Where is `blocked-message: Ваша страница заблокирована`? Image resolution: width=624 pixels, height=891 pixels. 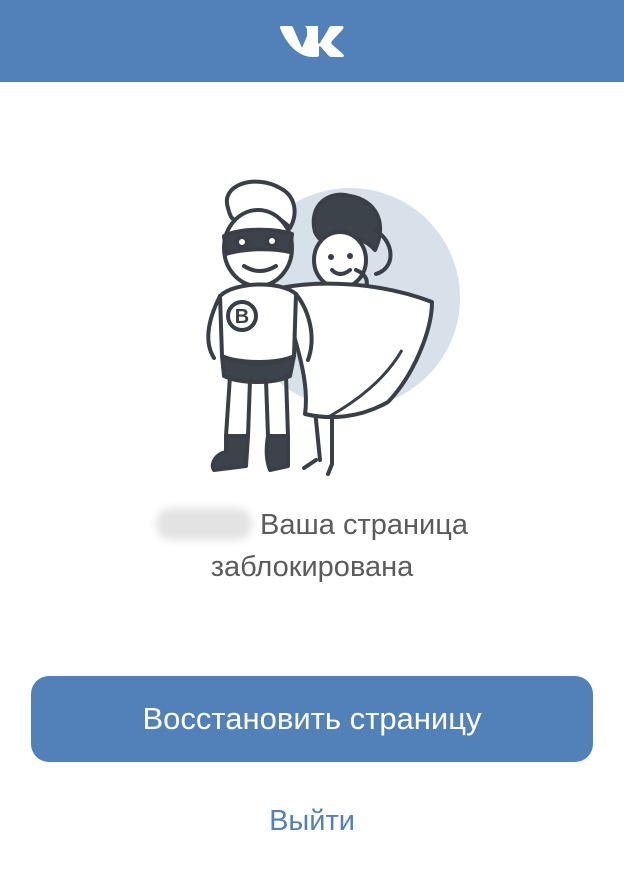 blocked-message: Ваша страница заблокирована is located at coordinates (312, 546).